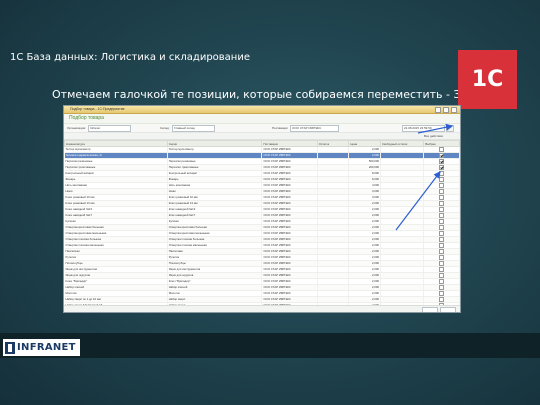 This screenshot has height=405, width=540. What do you see at coordinates (262, 308) in the screenshot?
I see `window-footer` at bounding box center [262, 308].